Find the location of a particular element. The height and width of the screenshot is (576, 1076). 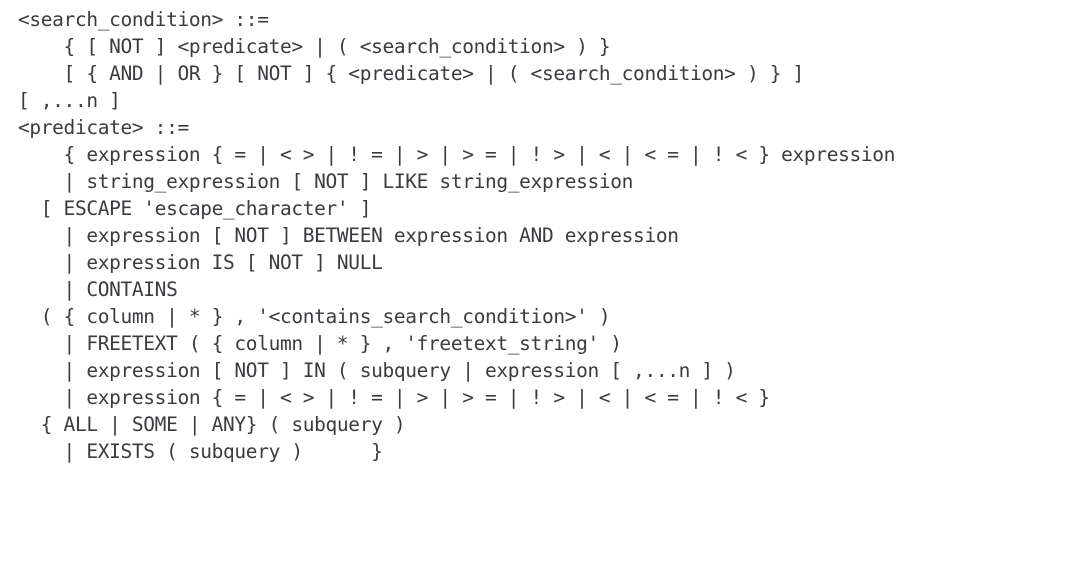

code-line: <search_condition> ::= is located at coordinates (143, 19).